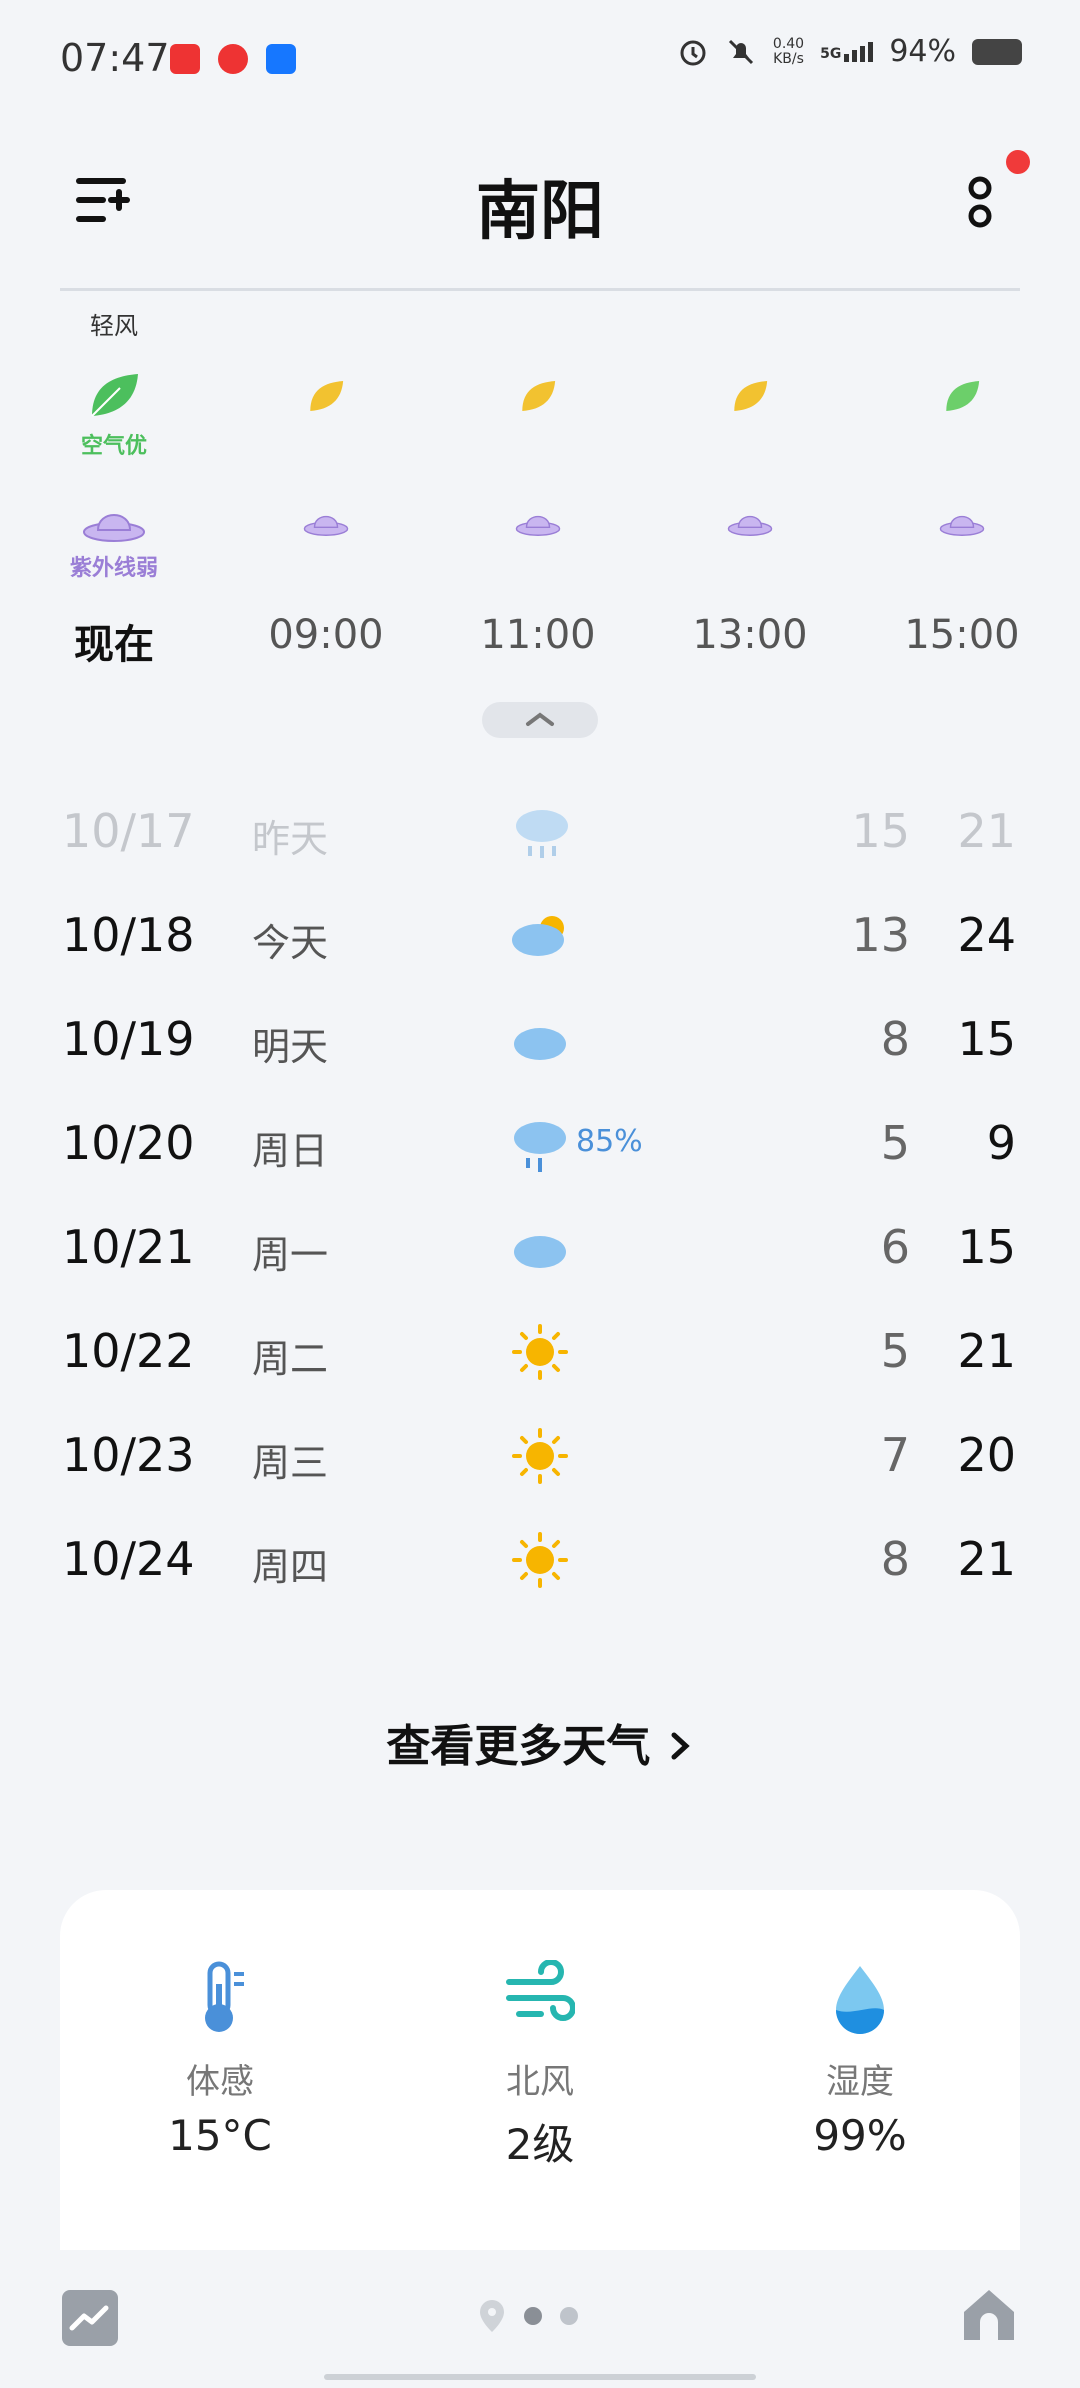 The image size is (1080, 2388). I want to click on trend-button, so click(90, 2318).